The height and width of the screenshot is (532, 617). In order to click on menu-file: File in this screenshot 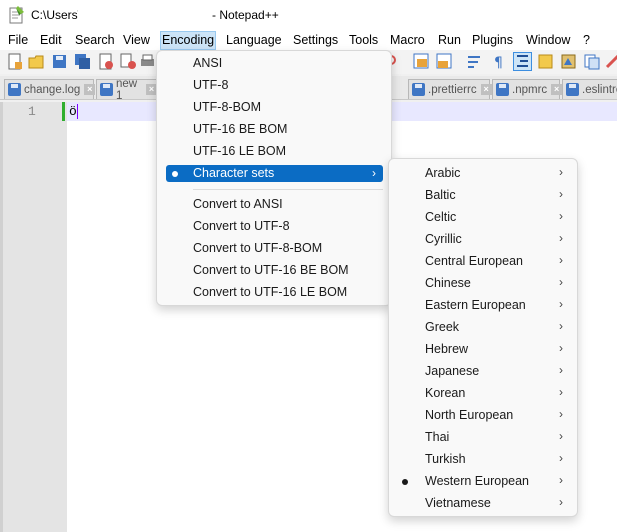, I will do `click(18, 40)`.